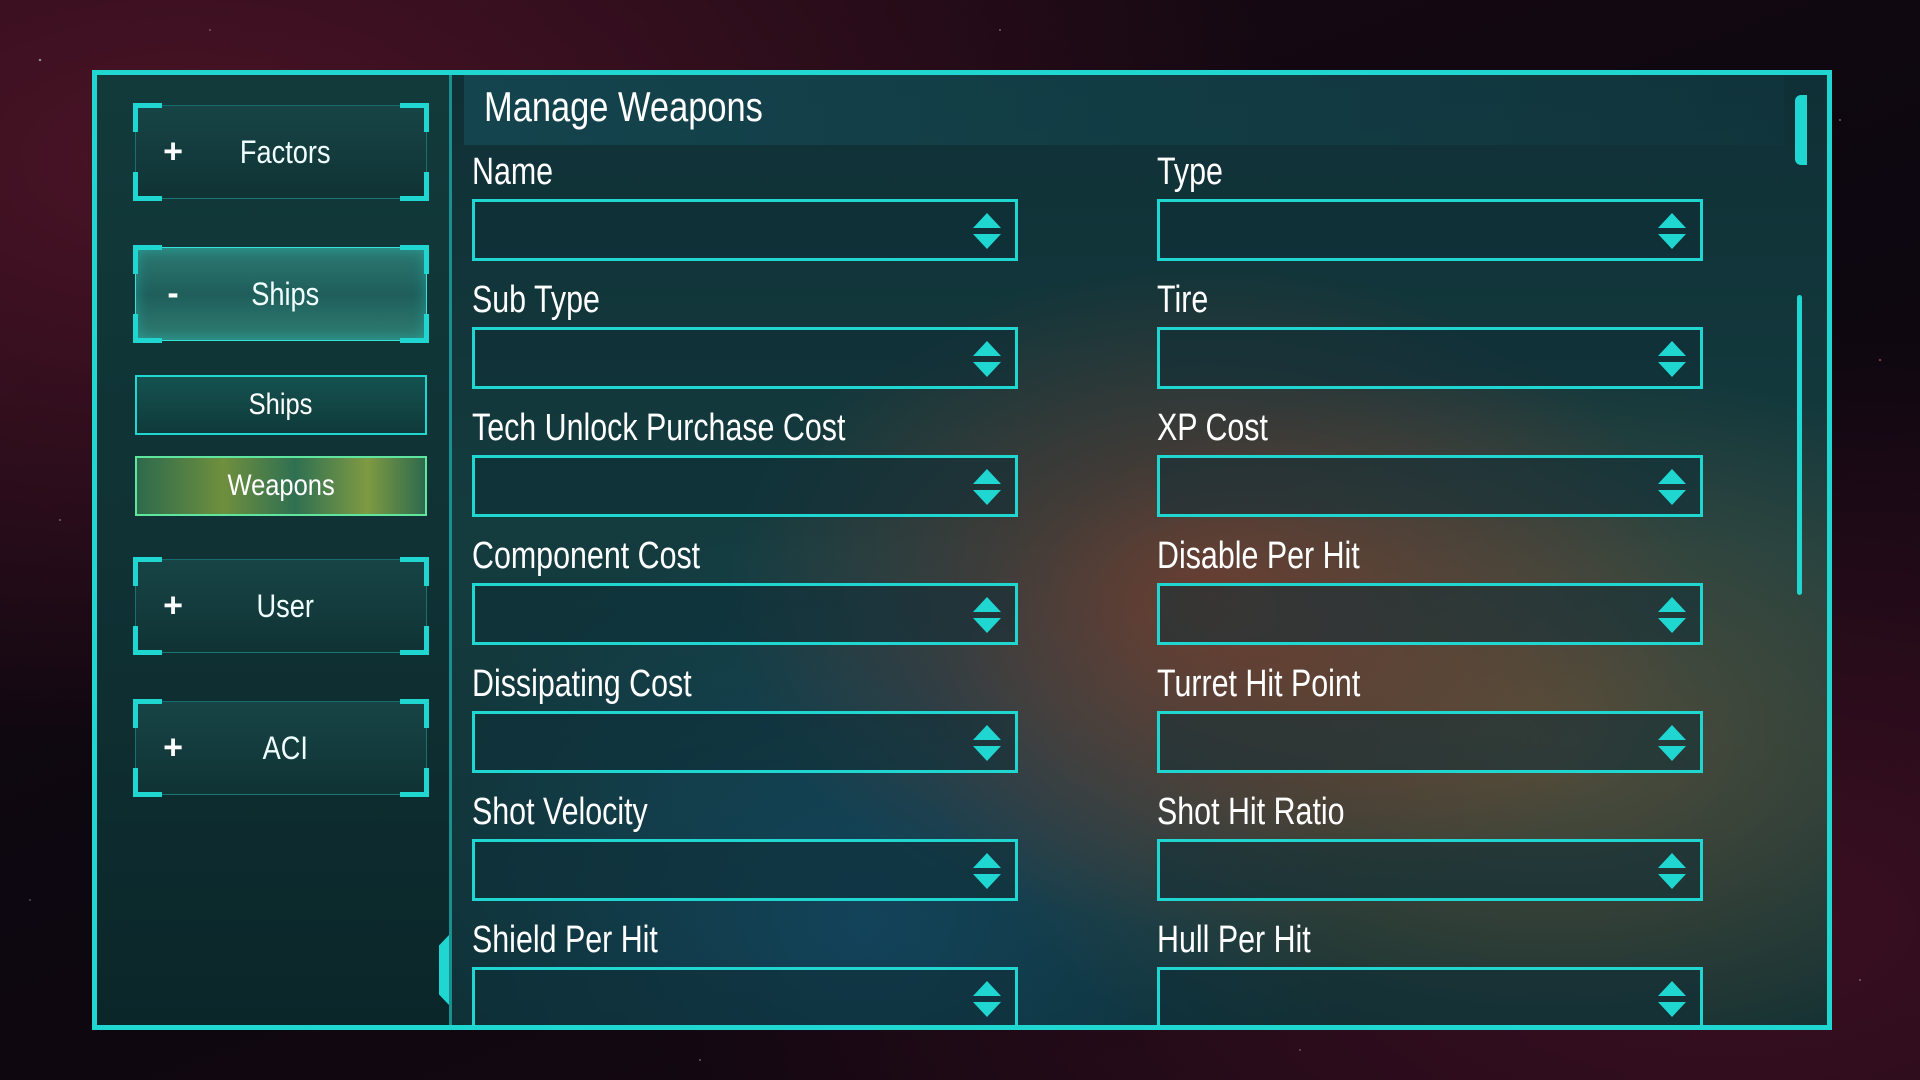 The image size is (1920, 1080). I want to click on component-cost-stepper, so click(745, 614).